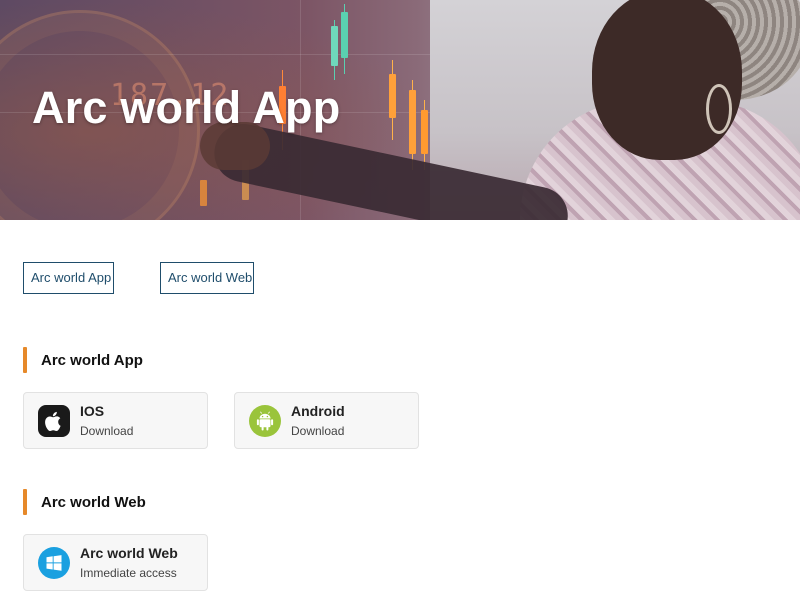  Describe the element at coordinates (68, 278) in the screenshot. I see `tab-arc-world-app: Arc world App` at that location.